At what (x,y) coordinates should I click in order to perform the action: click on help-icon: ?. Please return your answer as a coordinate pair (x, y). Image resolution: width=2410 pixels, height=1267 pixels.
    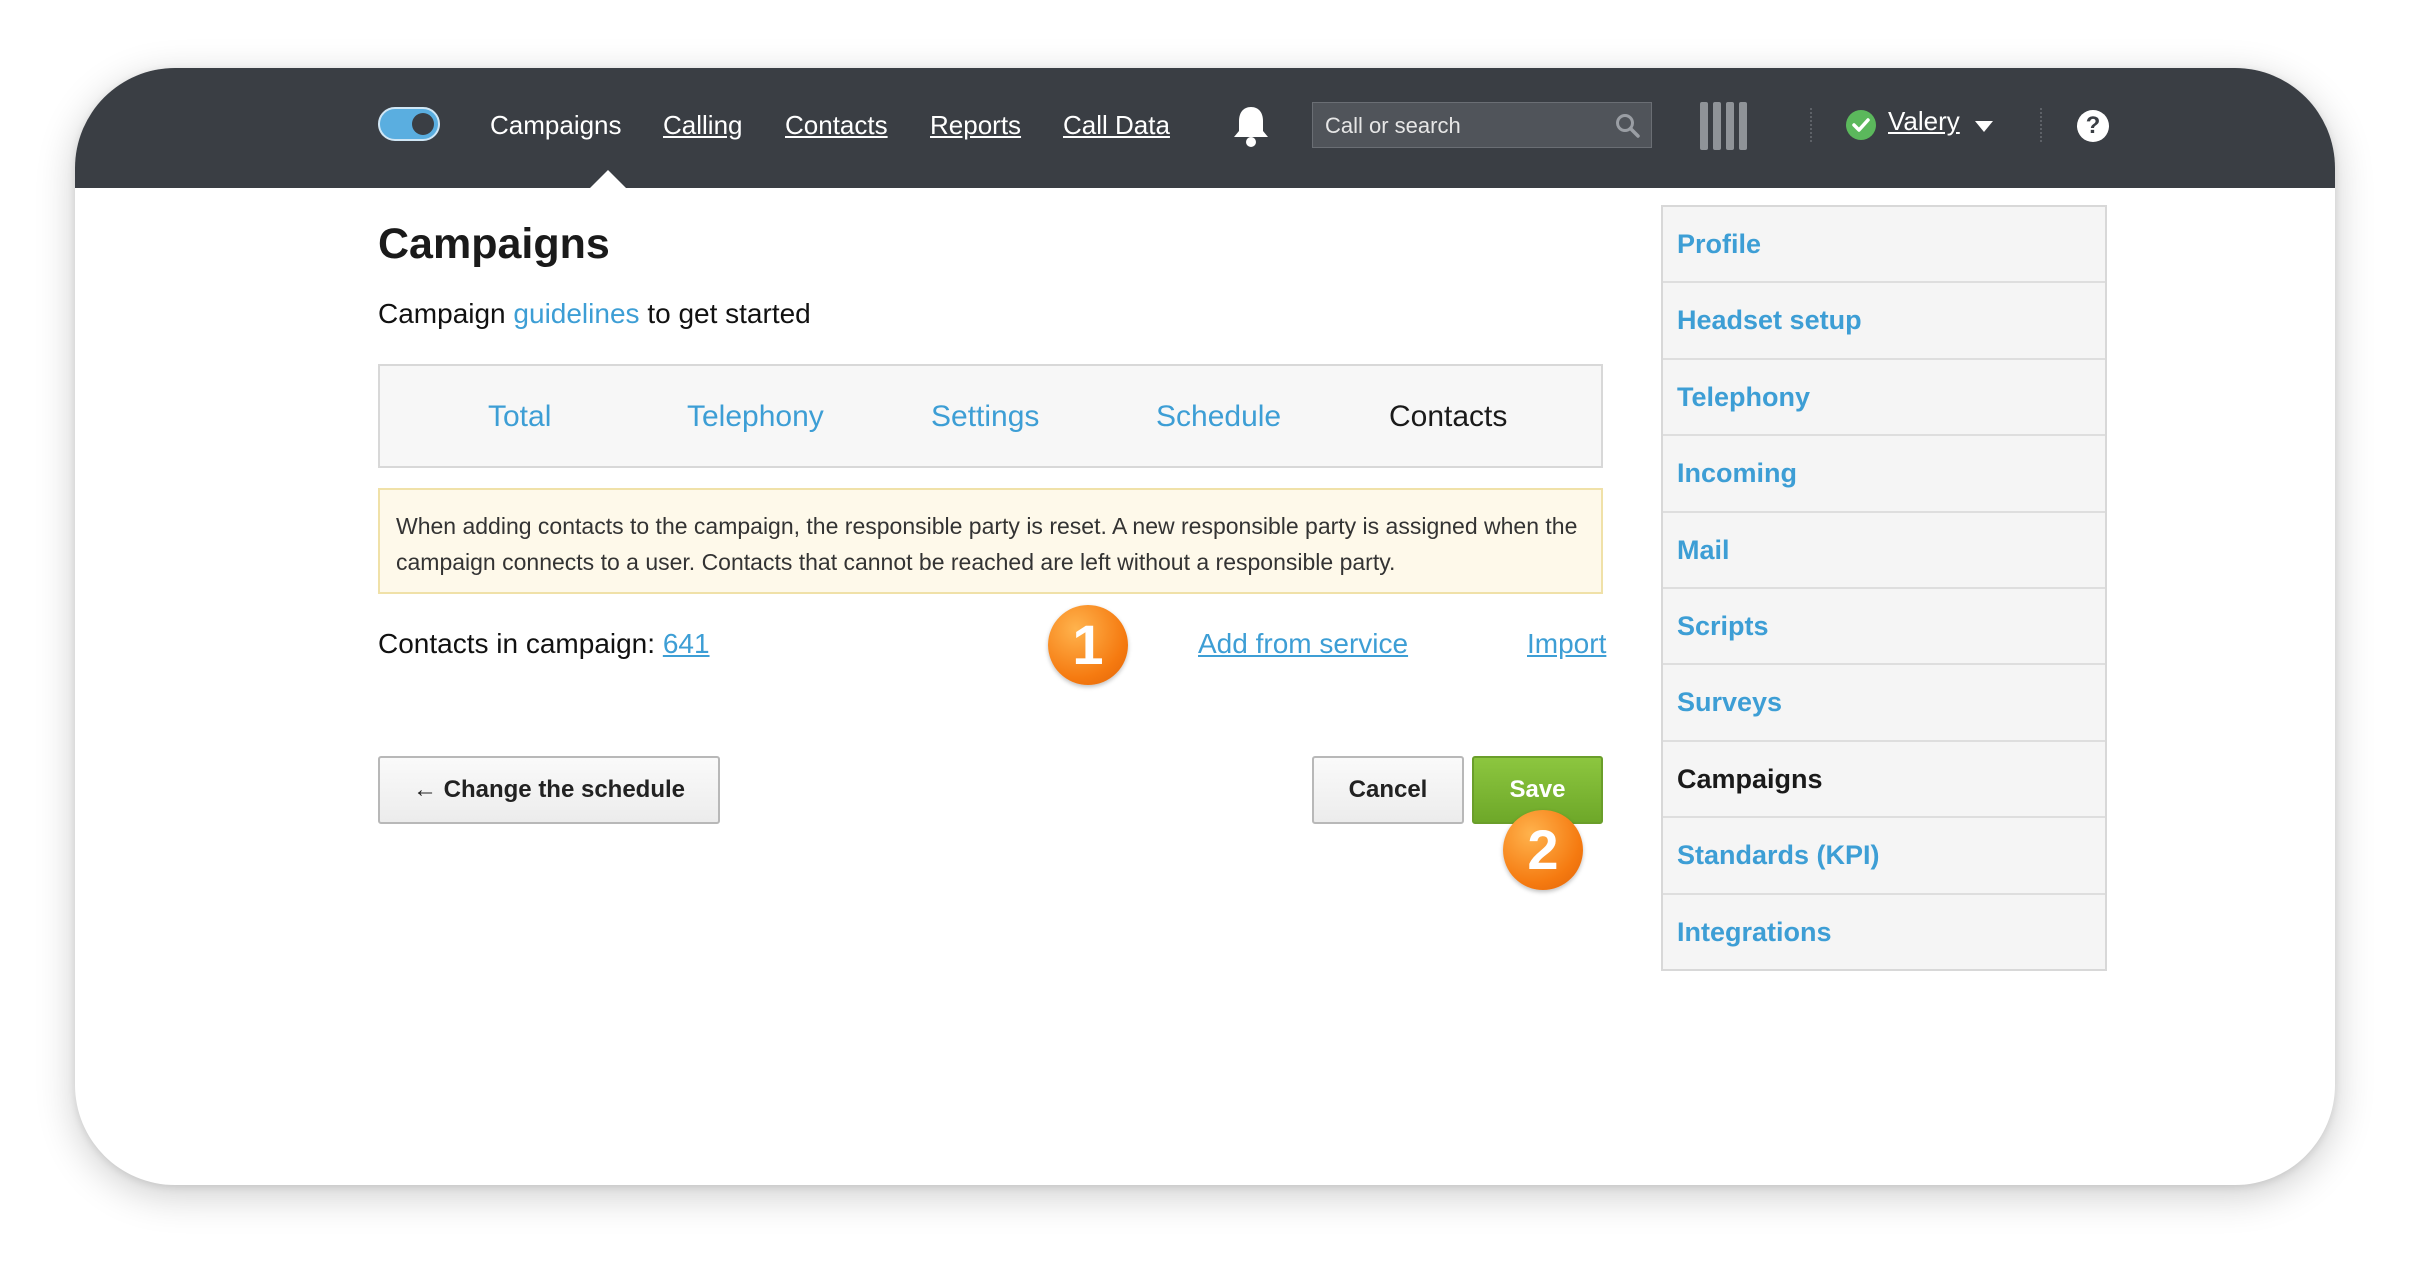
    Looking at the image, I should click on (2093, 126).